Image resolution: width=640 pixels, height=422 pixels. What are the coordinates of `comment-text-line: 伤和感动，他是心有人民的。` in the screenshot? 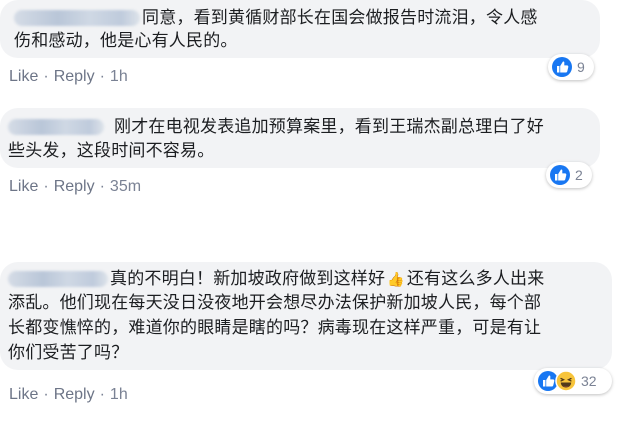 It's located at (126, 41).